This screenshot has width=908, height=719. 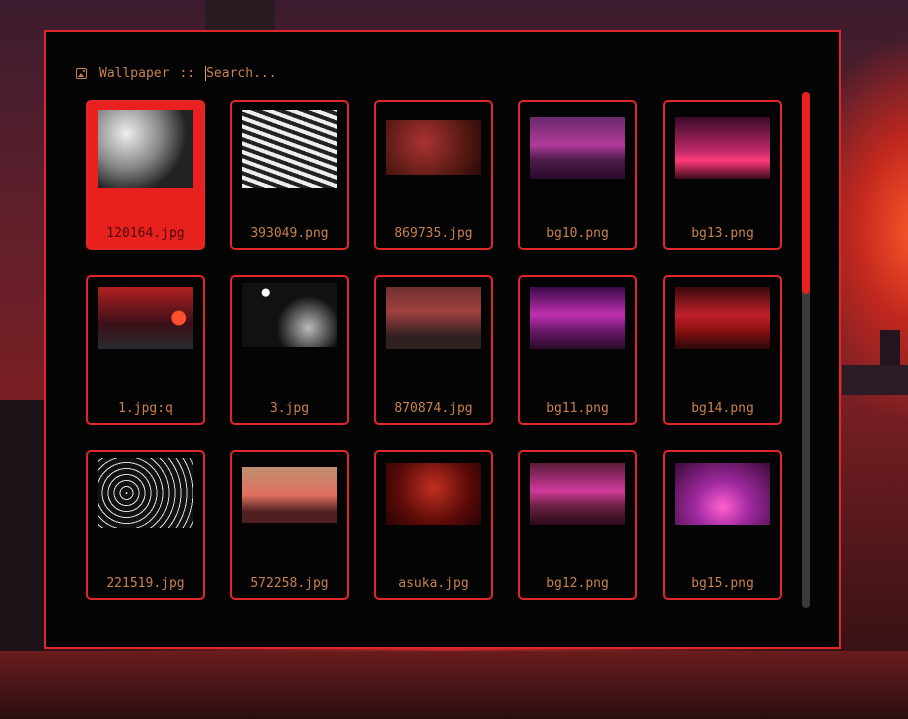 I want to click on wallpaper-filename: bg10.png, so click(x=577, y=233).